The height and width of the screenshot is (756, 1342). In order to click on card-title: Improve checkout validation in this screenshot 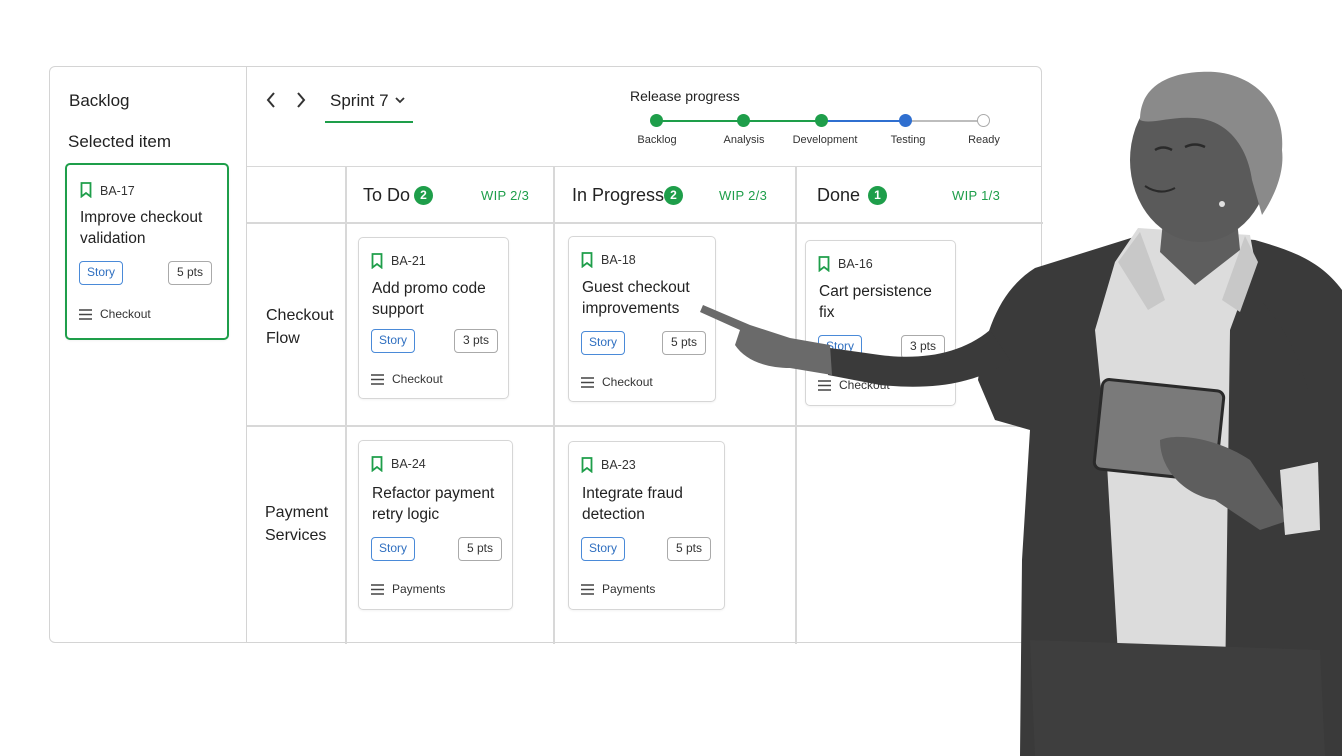, I will do `click(141, 228)`.